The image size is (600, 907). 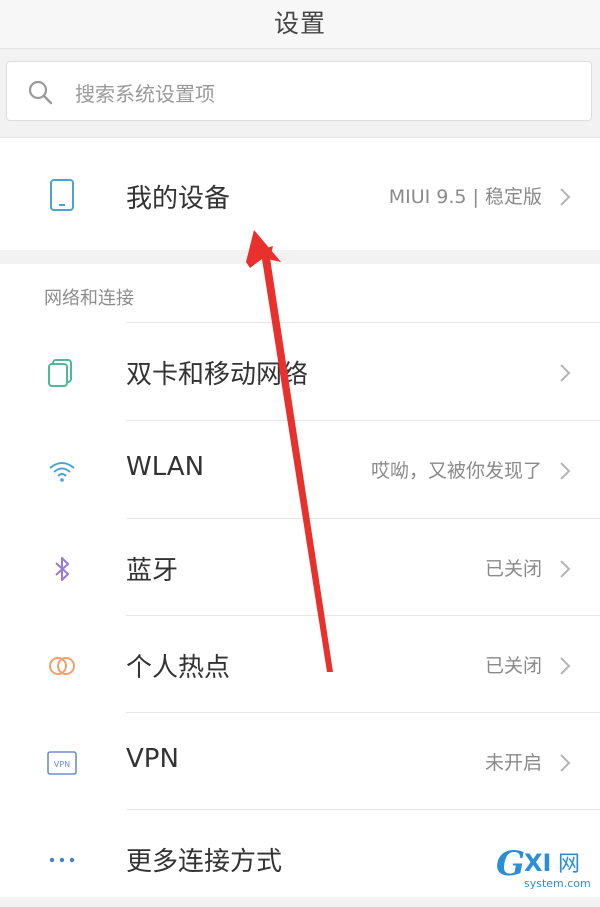 I want to click on settings-item-label: 个人热点, so click(x=178, y=668).